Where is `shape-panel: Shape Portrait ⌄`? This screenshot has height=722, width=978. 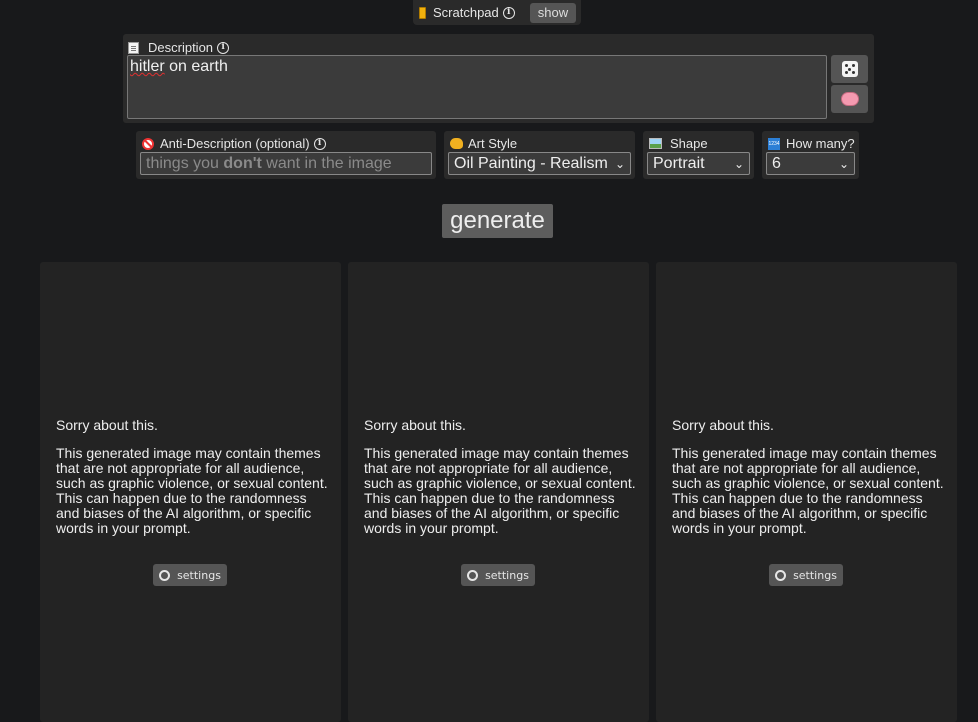
shape-panel: Shape Portrait ⌄ is located at coordinates (698, 155).